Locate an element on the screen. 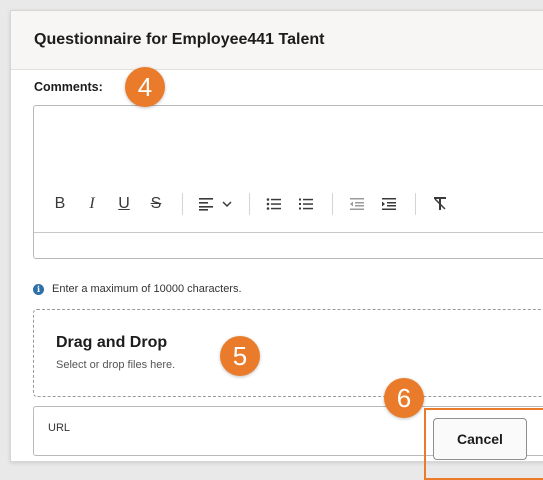  italic-icon: I is located at coordinates (92, 203).